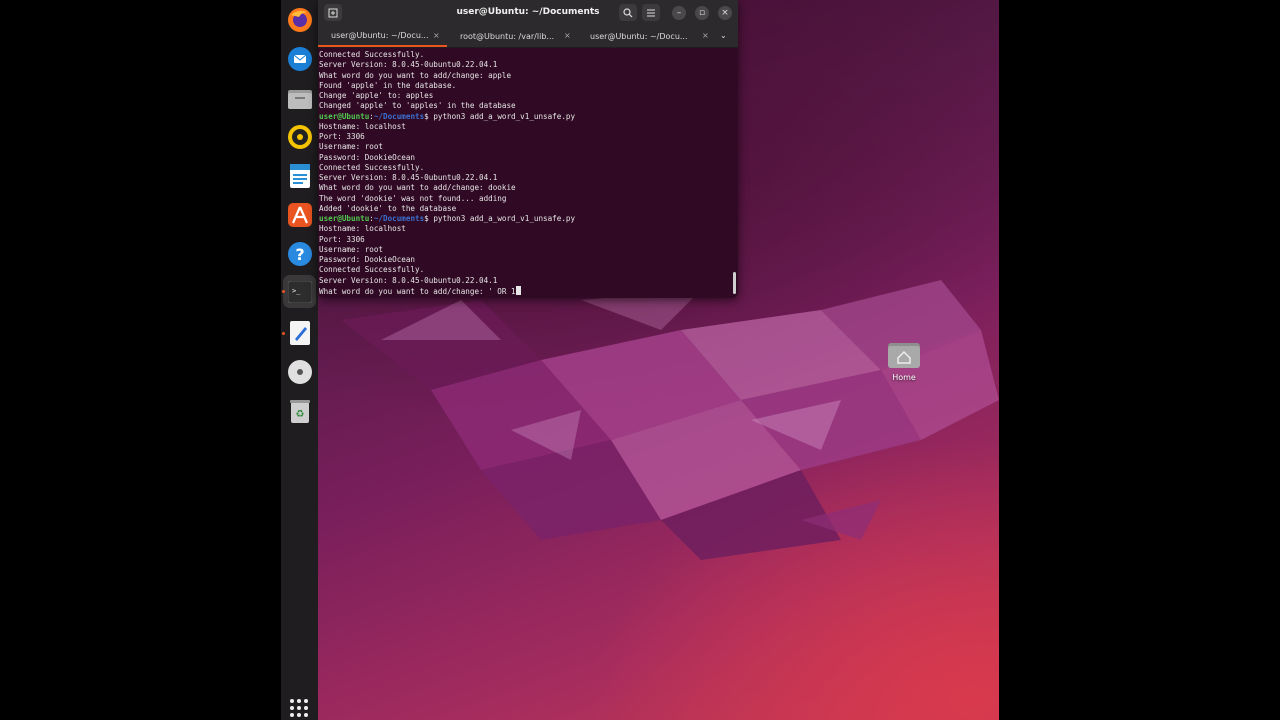  I want to click on trash-icon: ♻, so click(299, 410).